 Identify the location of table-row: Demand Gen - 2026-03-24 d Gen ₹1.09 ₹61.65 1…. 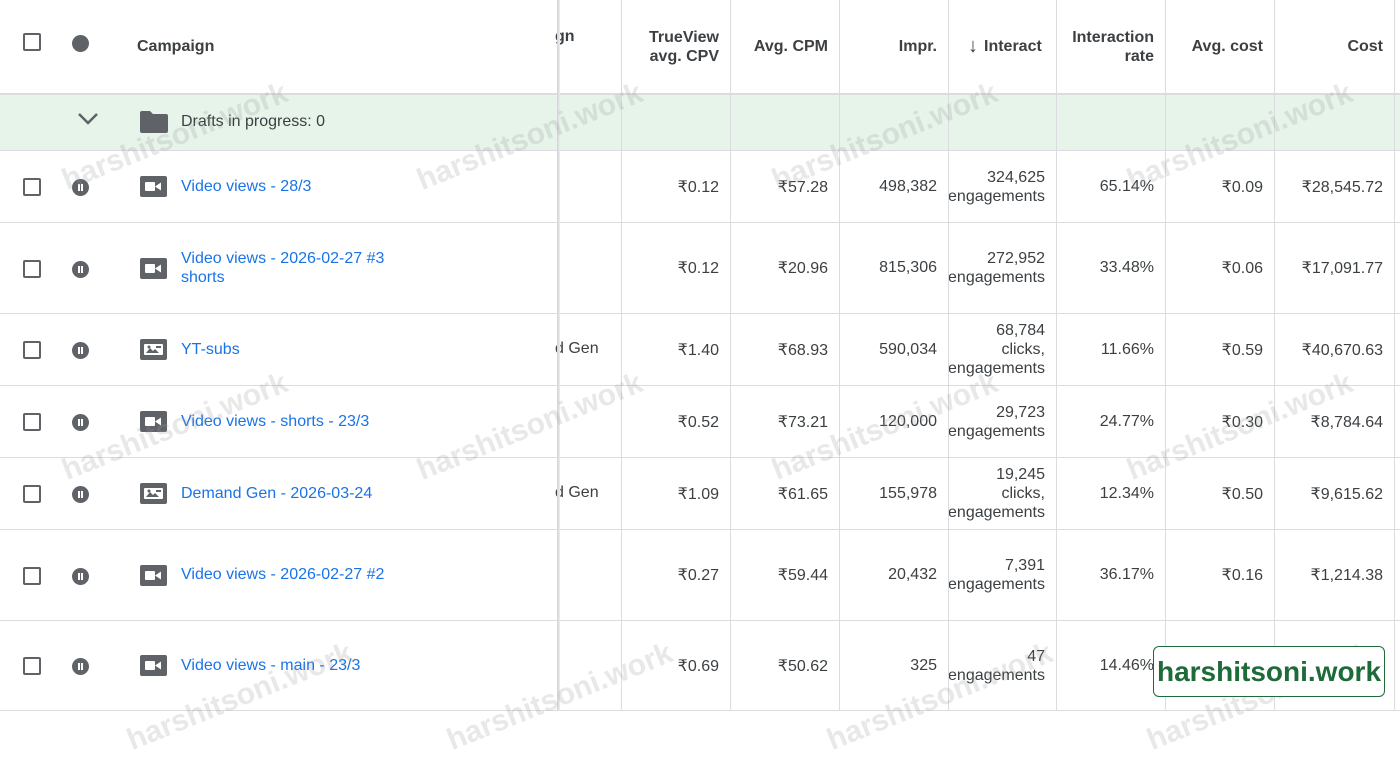
(700, 494).